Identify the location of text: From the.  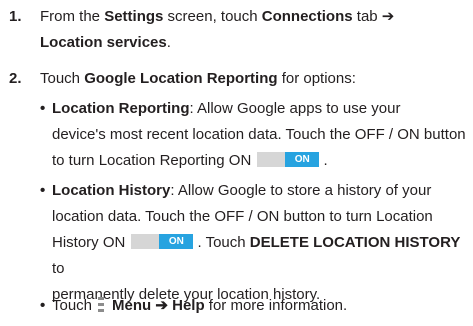
(72, 16).